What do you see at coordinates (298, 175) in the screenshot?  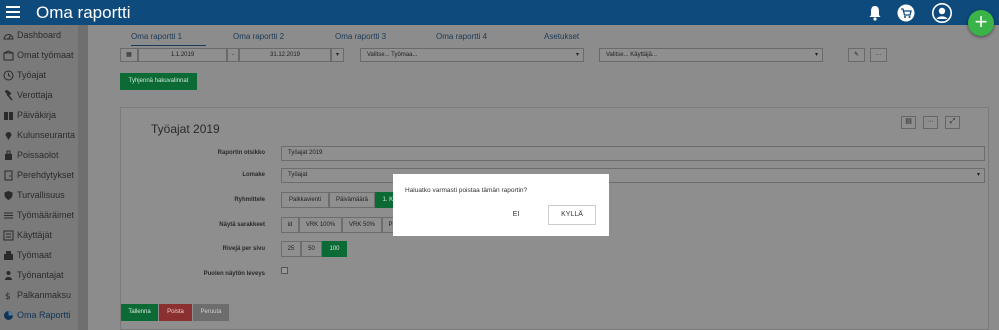 I see `form-select-value: Työajat` at bounding box center [298, 175].